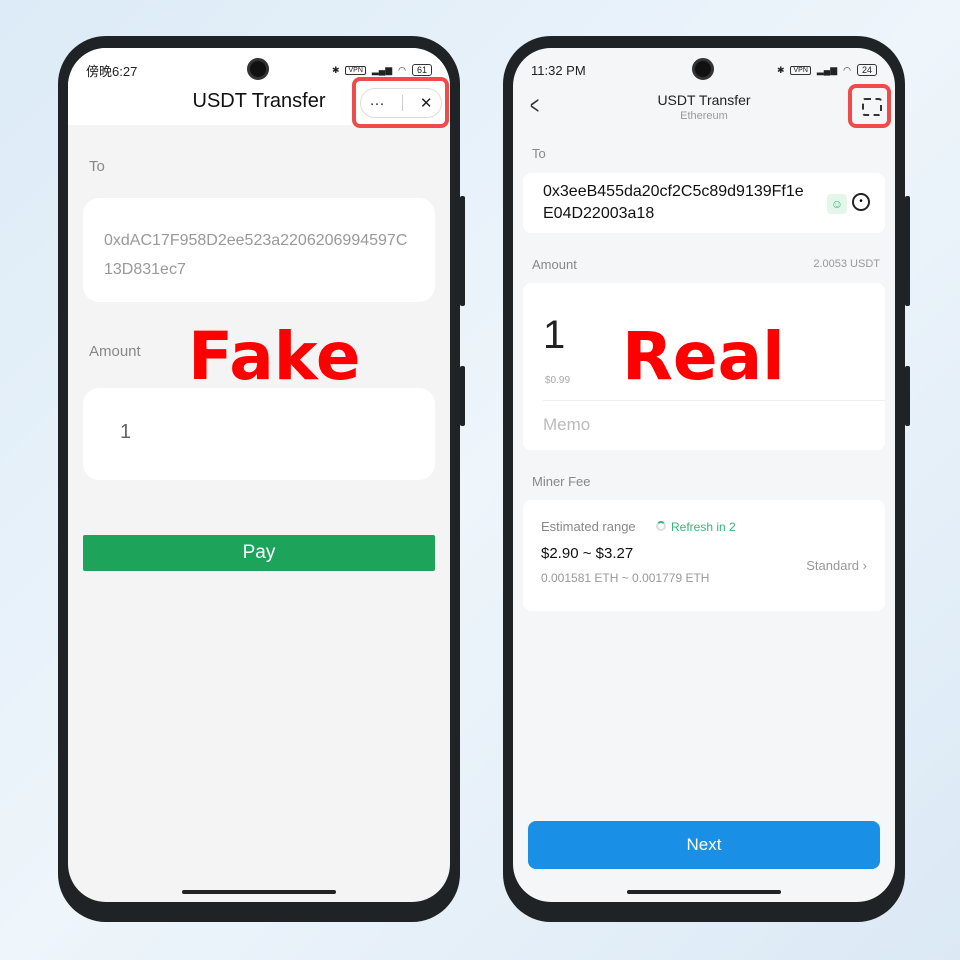  What do you see at coordinates (554, 335) in the screenshot?
I see `amount-input: 1` at bounding box center [554, 335].